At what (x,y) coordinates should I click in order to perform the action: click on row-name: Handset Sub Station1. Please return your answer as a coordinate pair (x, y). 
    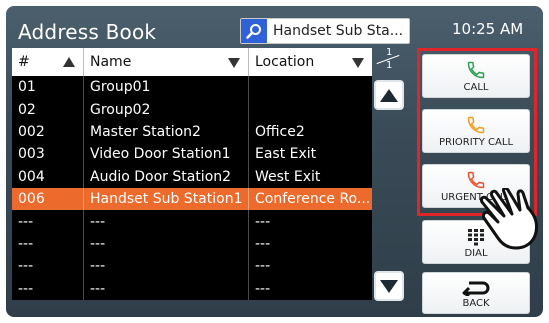
    Looking at the image, I should click on (166, 199).